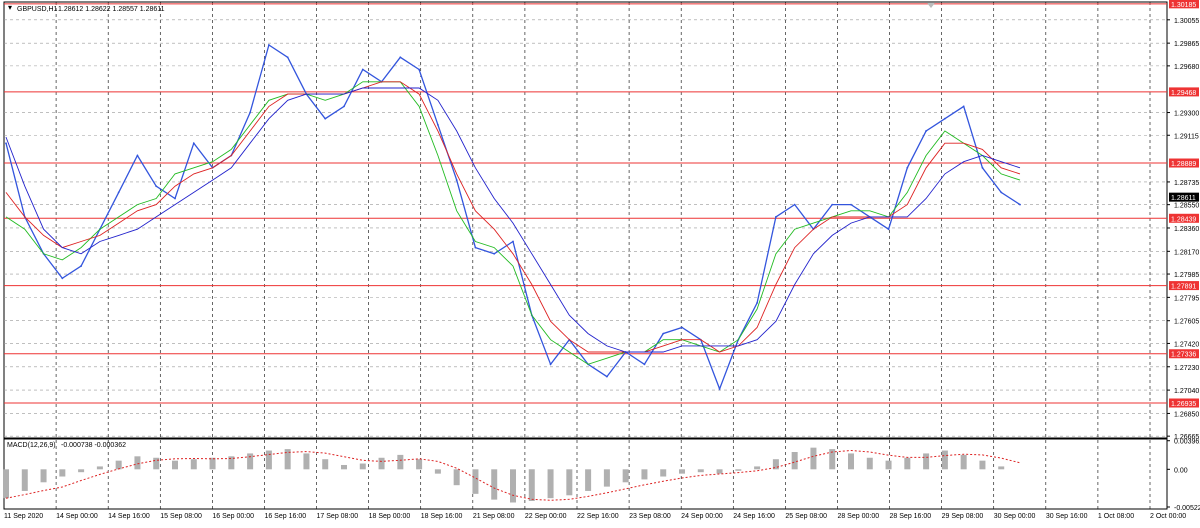  Describe the element at coordinates (1183, 287) in the screenshot. I see `level-tag-label: 1.27891` at that location.